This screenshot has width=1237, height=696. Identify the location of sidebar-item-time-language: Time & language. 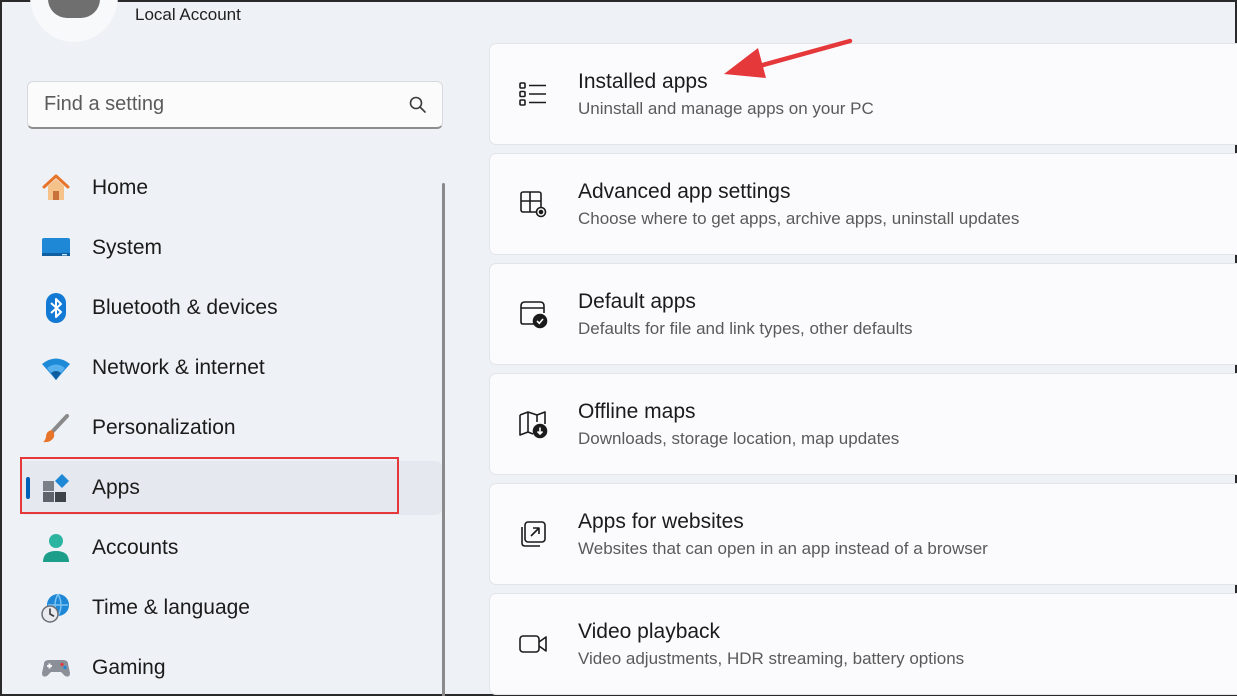
(231, 608).